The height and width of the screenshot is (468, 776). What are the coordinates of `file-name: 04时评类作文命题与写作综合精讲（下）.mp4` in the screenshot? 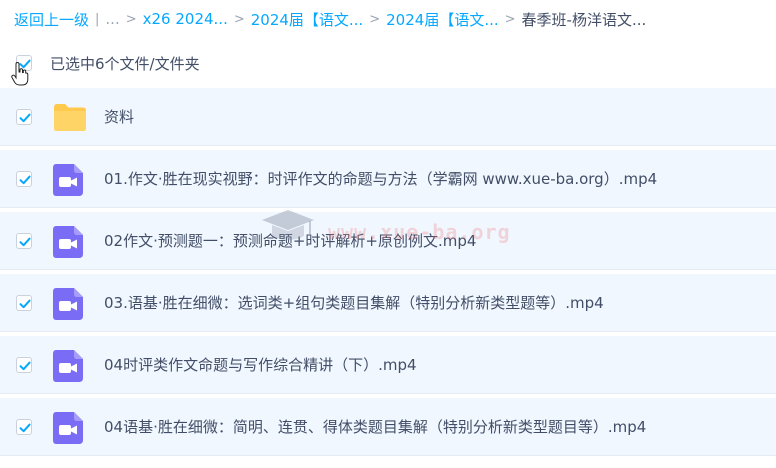 It's located at (260, 365).